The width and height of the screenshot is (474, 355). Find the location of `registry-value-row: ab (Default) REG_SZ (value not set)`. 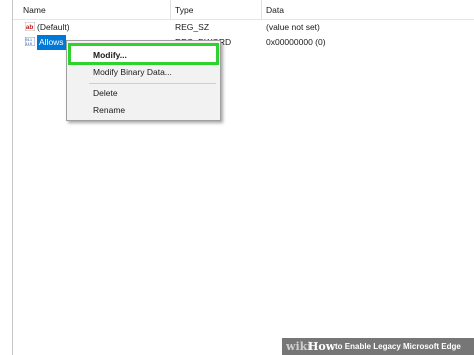

registry-value-row: ab (Default) REG_SZ (value not set) is located at coordinates (243, 27).